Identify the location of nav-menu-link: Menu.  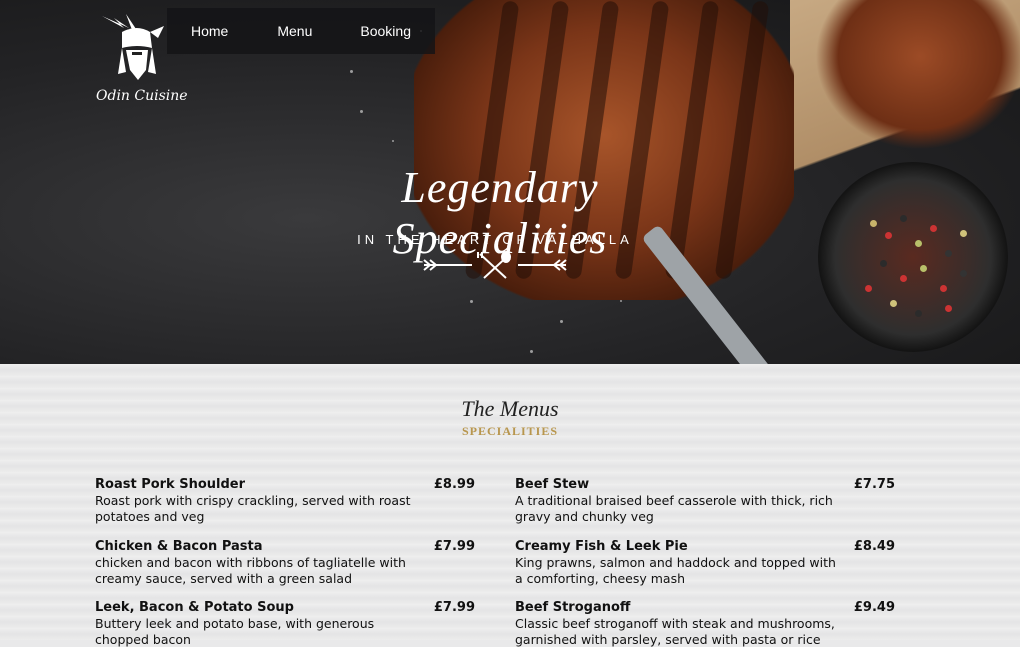
(294, 31).